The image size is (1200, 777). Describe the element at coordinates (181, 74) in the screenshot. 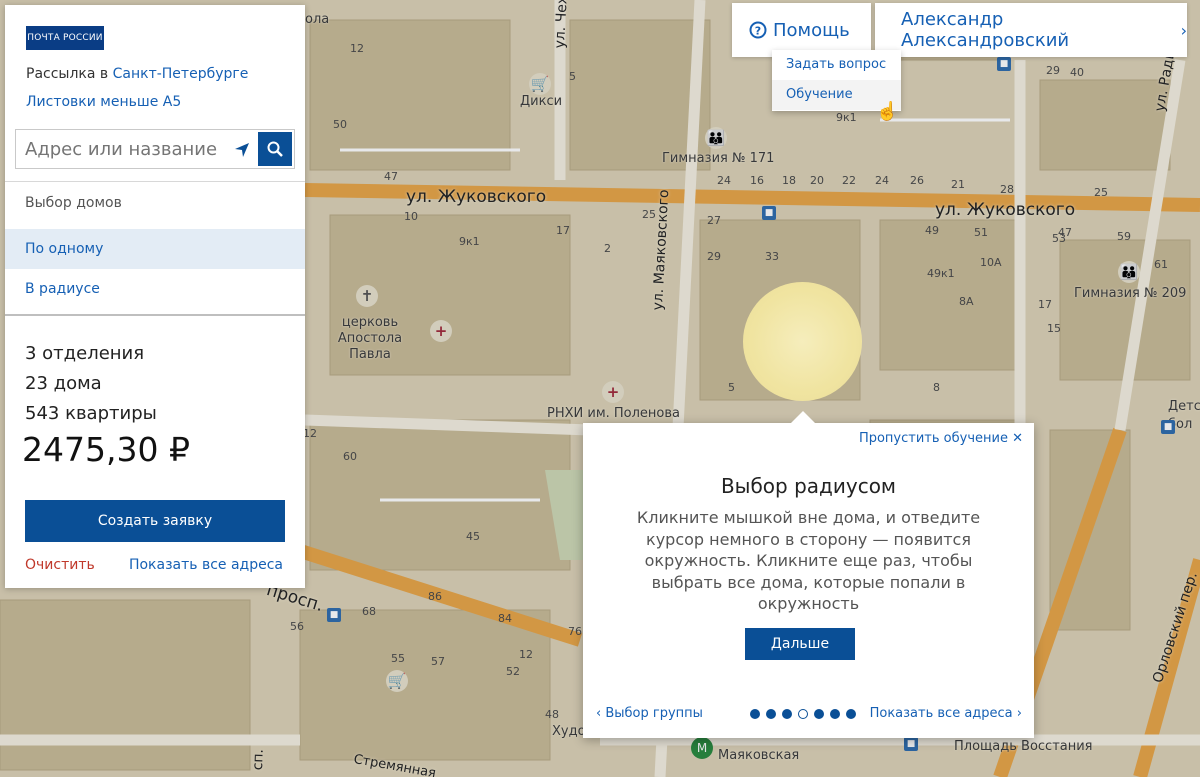

I see `city-link: Санкт-Петербурге` at that location.